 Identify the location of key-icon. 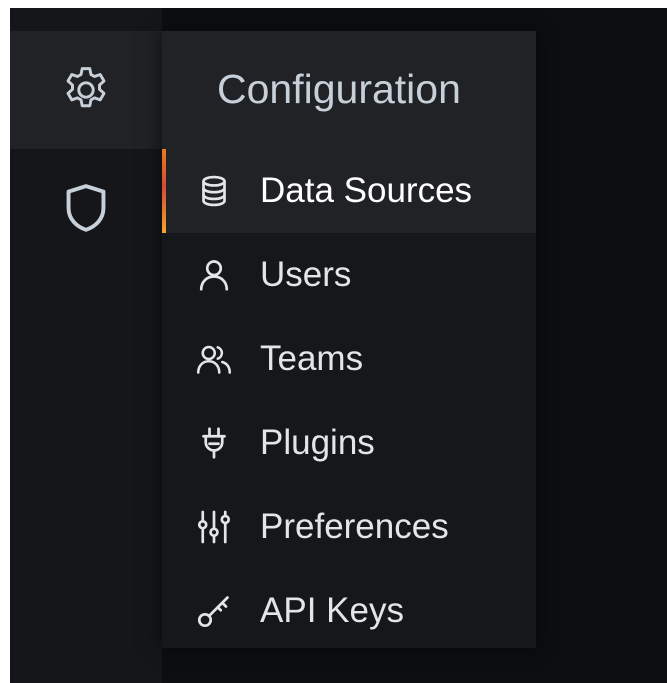
(214, 611).